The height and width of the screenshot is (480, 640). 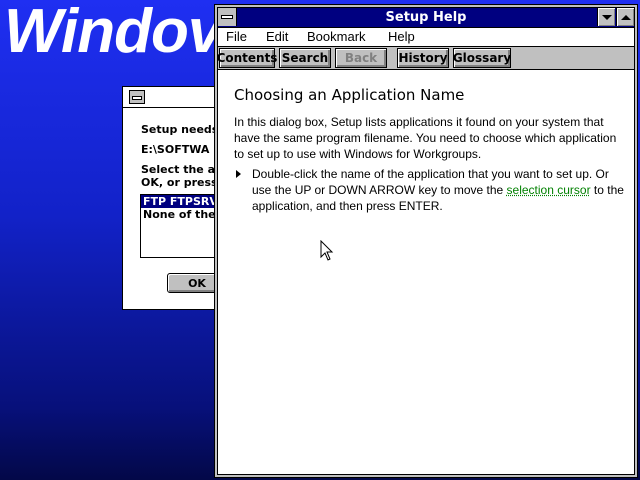 What do you see at coordinates (277, 36) in the screenshot?
I see `menu-edit: Edit` at bounding box center [277, 36].